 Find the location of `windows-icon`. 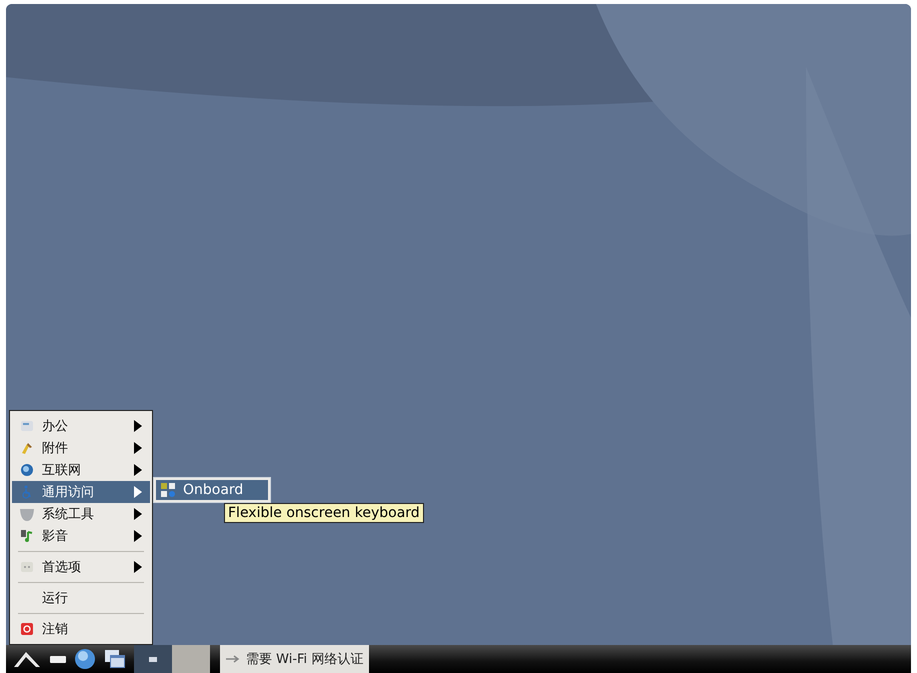

windows-icon is located at coordinates (115, 659).